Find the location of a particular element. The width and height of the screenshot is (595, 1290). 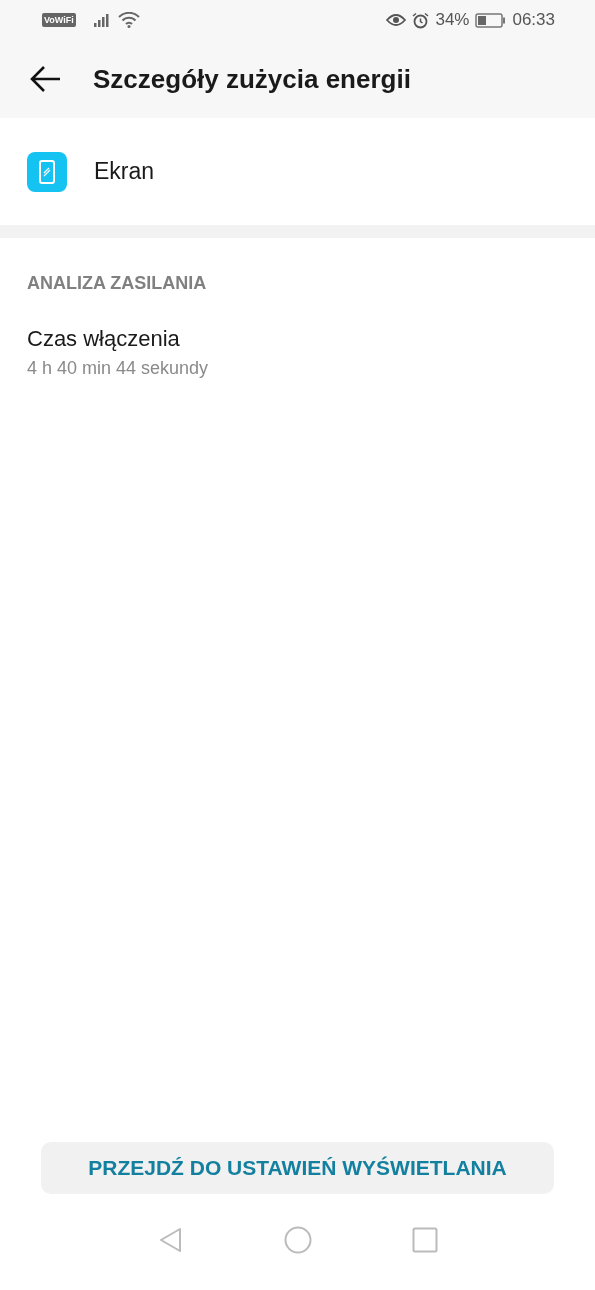

vowifi-badge: VoWiFi is located at coordinates (59, 20).